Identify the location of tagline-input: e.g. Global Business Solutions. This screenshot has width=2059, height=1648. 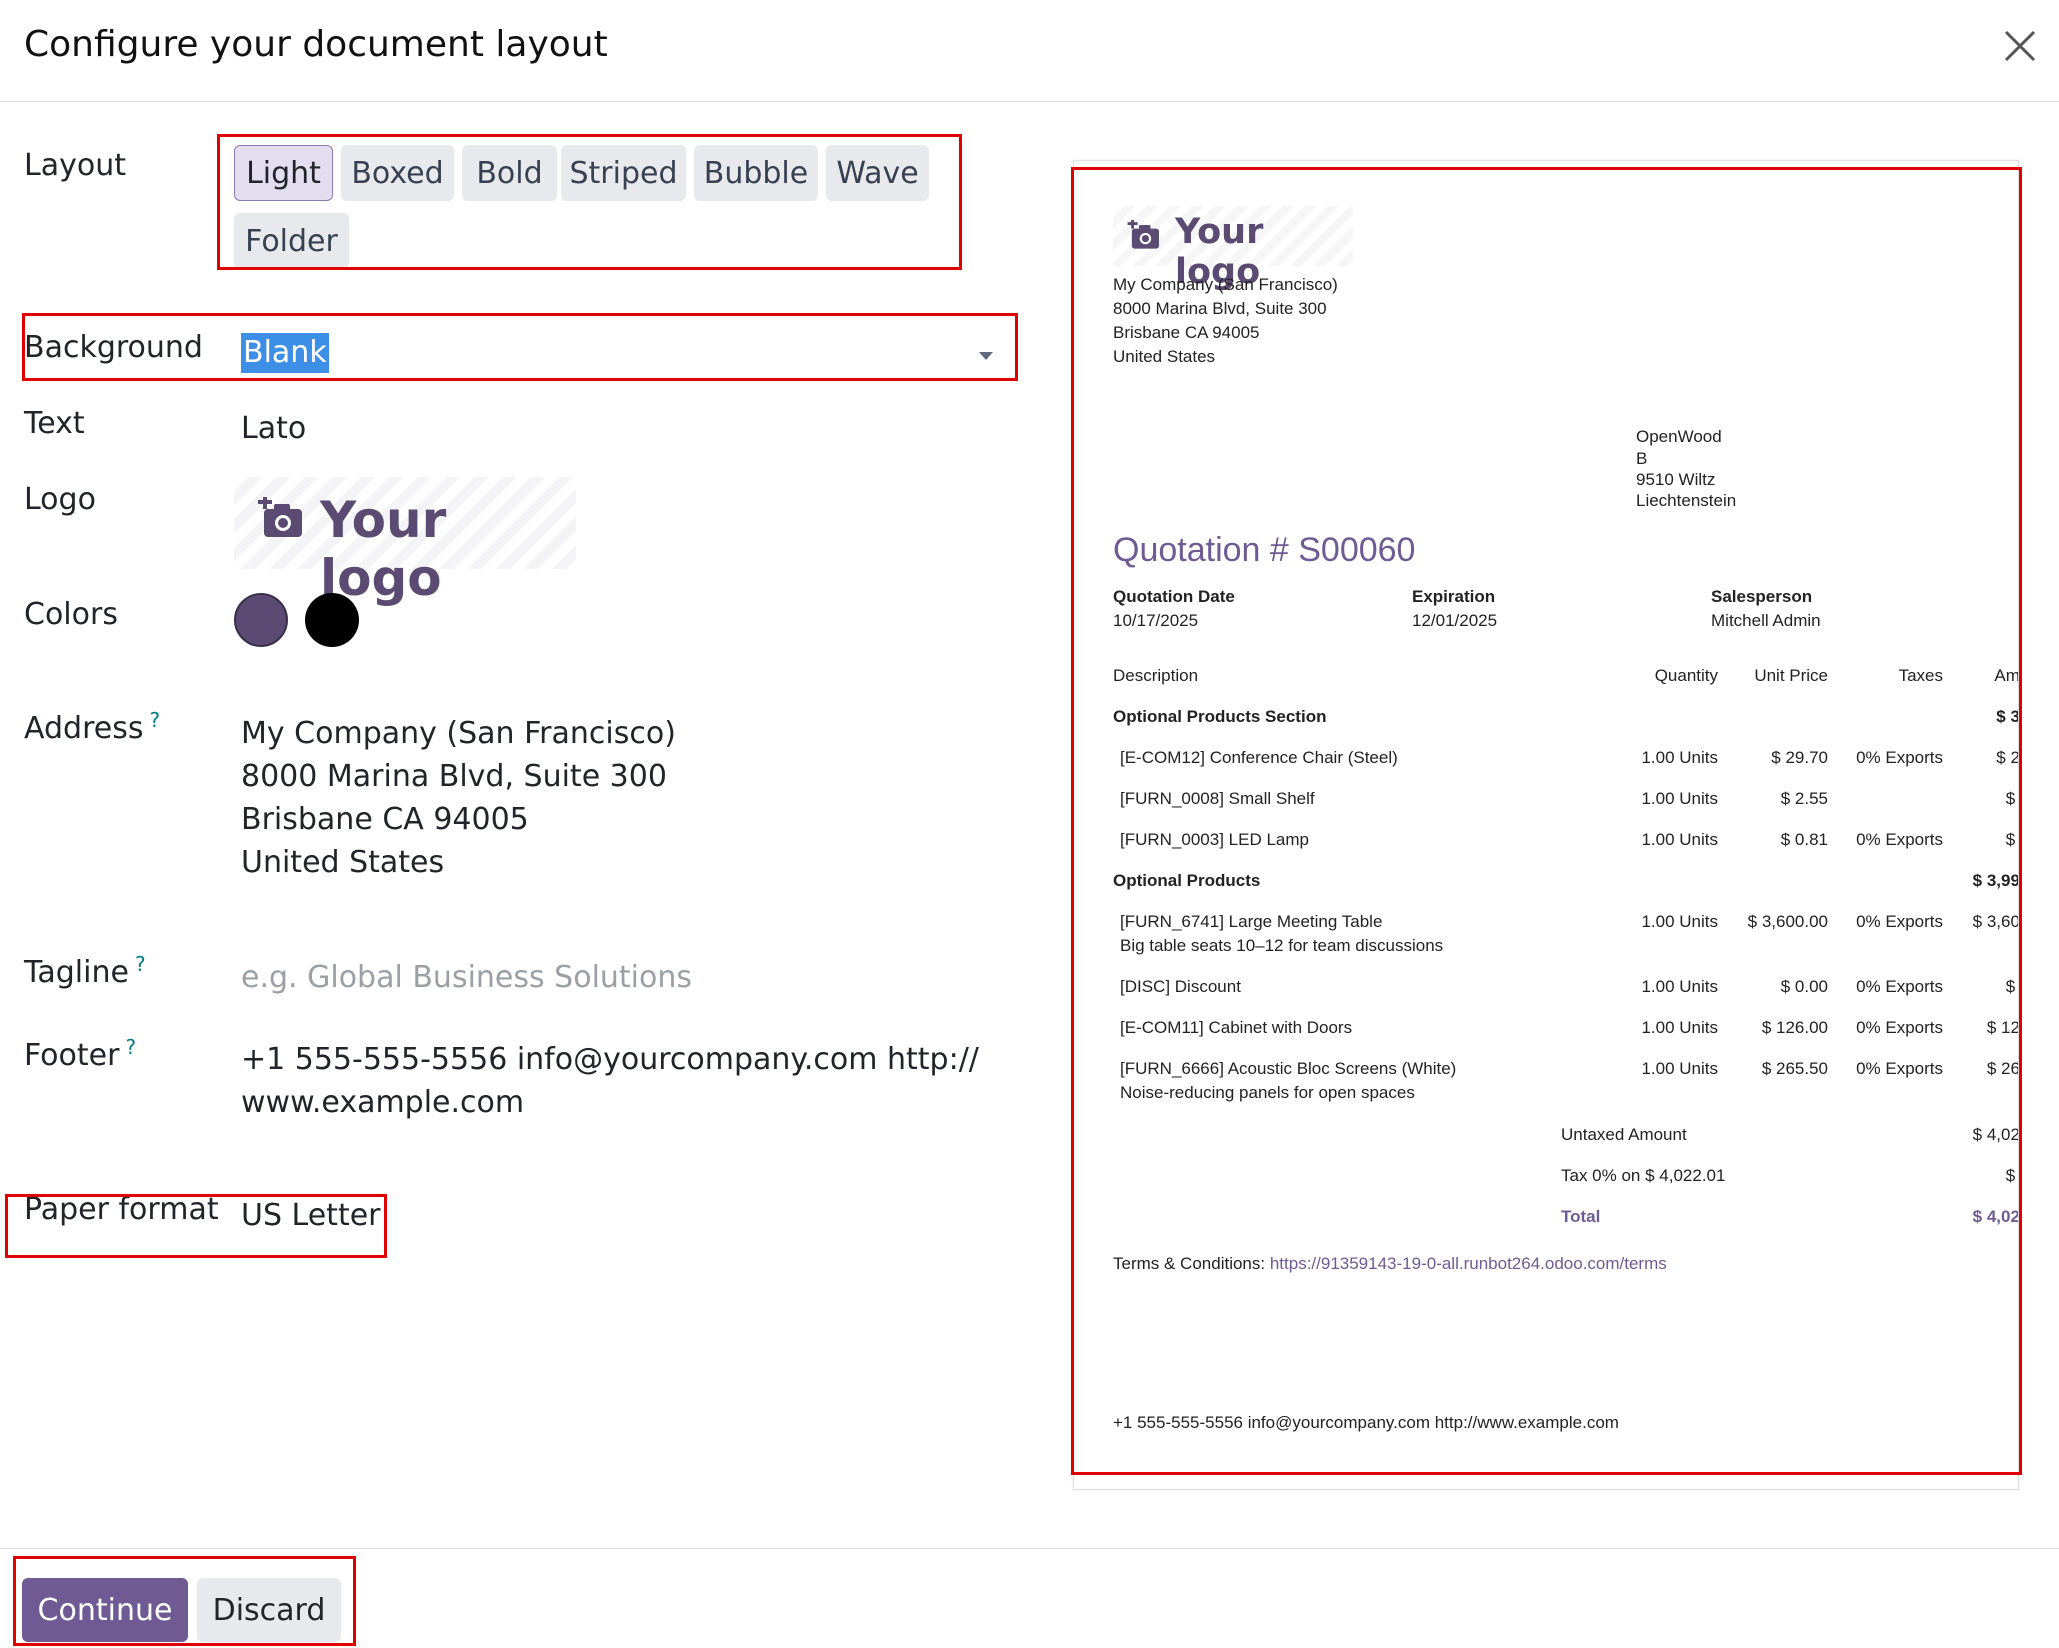
(466, 977).